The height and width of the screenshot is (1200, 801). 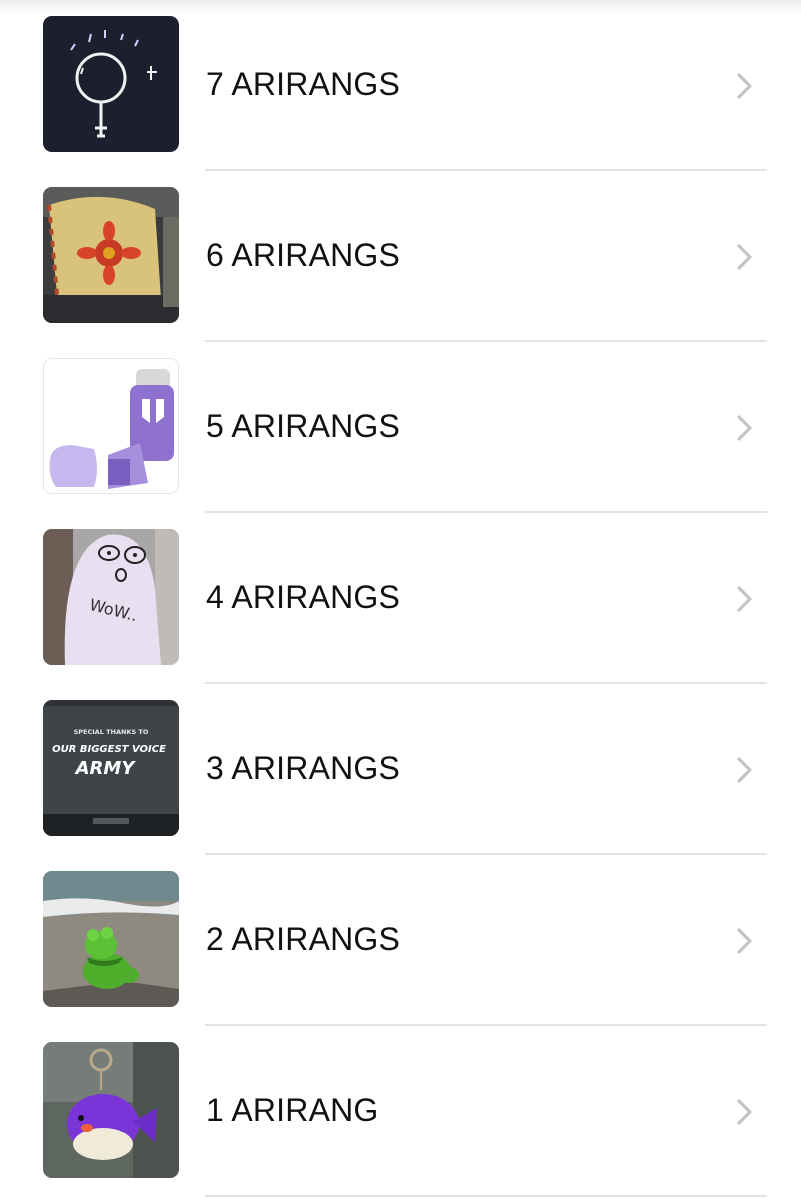 I want to click on item-label: 6 ARIRANGS, so click(x=303, y=255).